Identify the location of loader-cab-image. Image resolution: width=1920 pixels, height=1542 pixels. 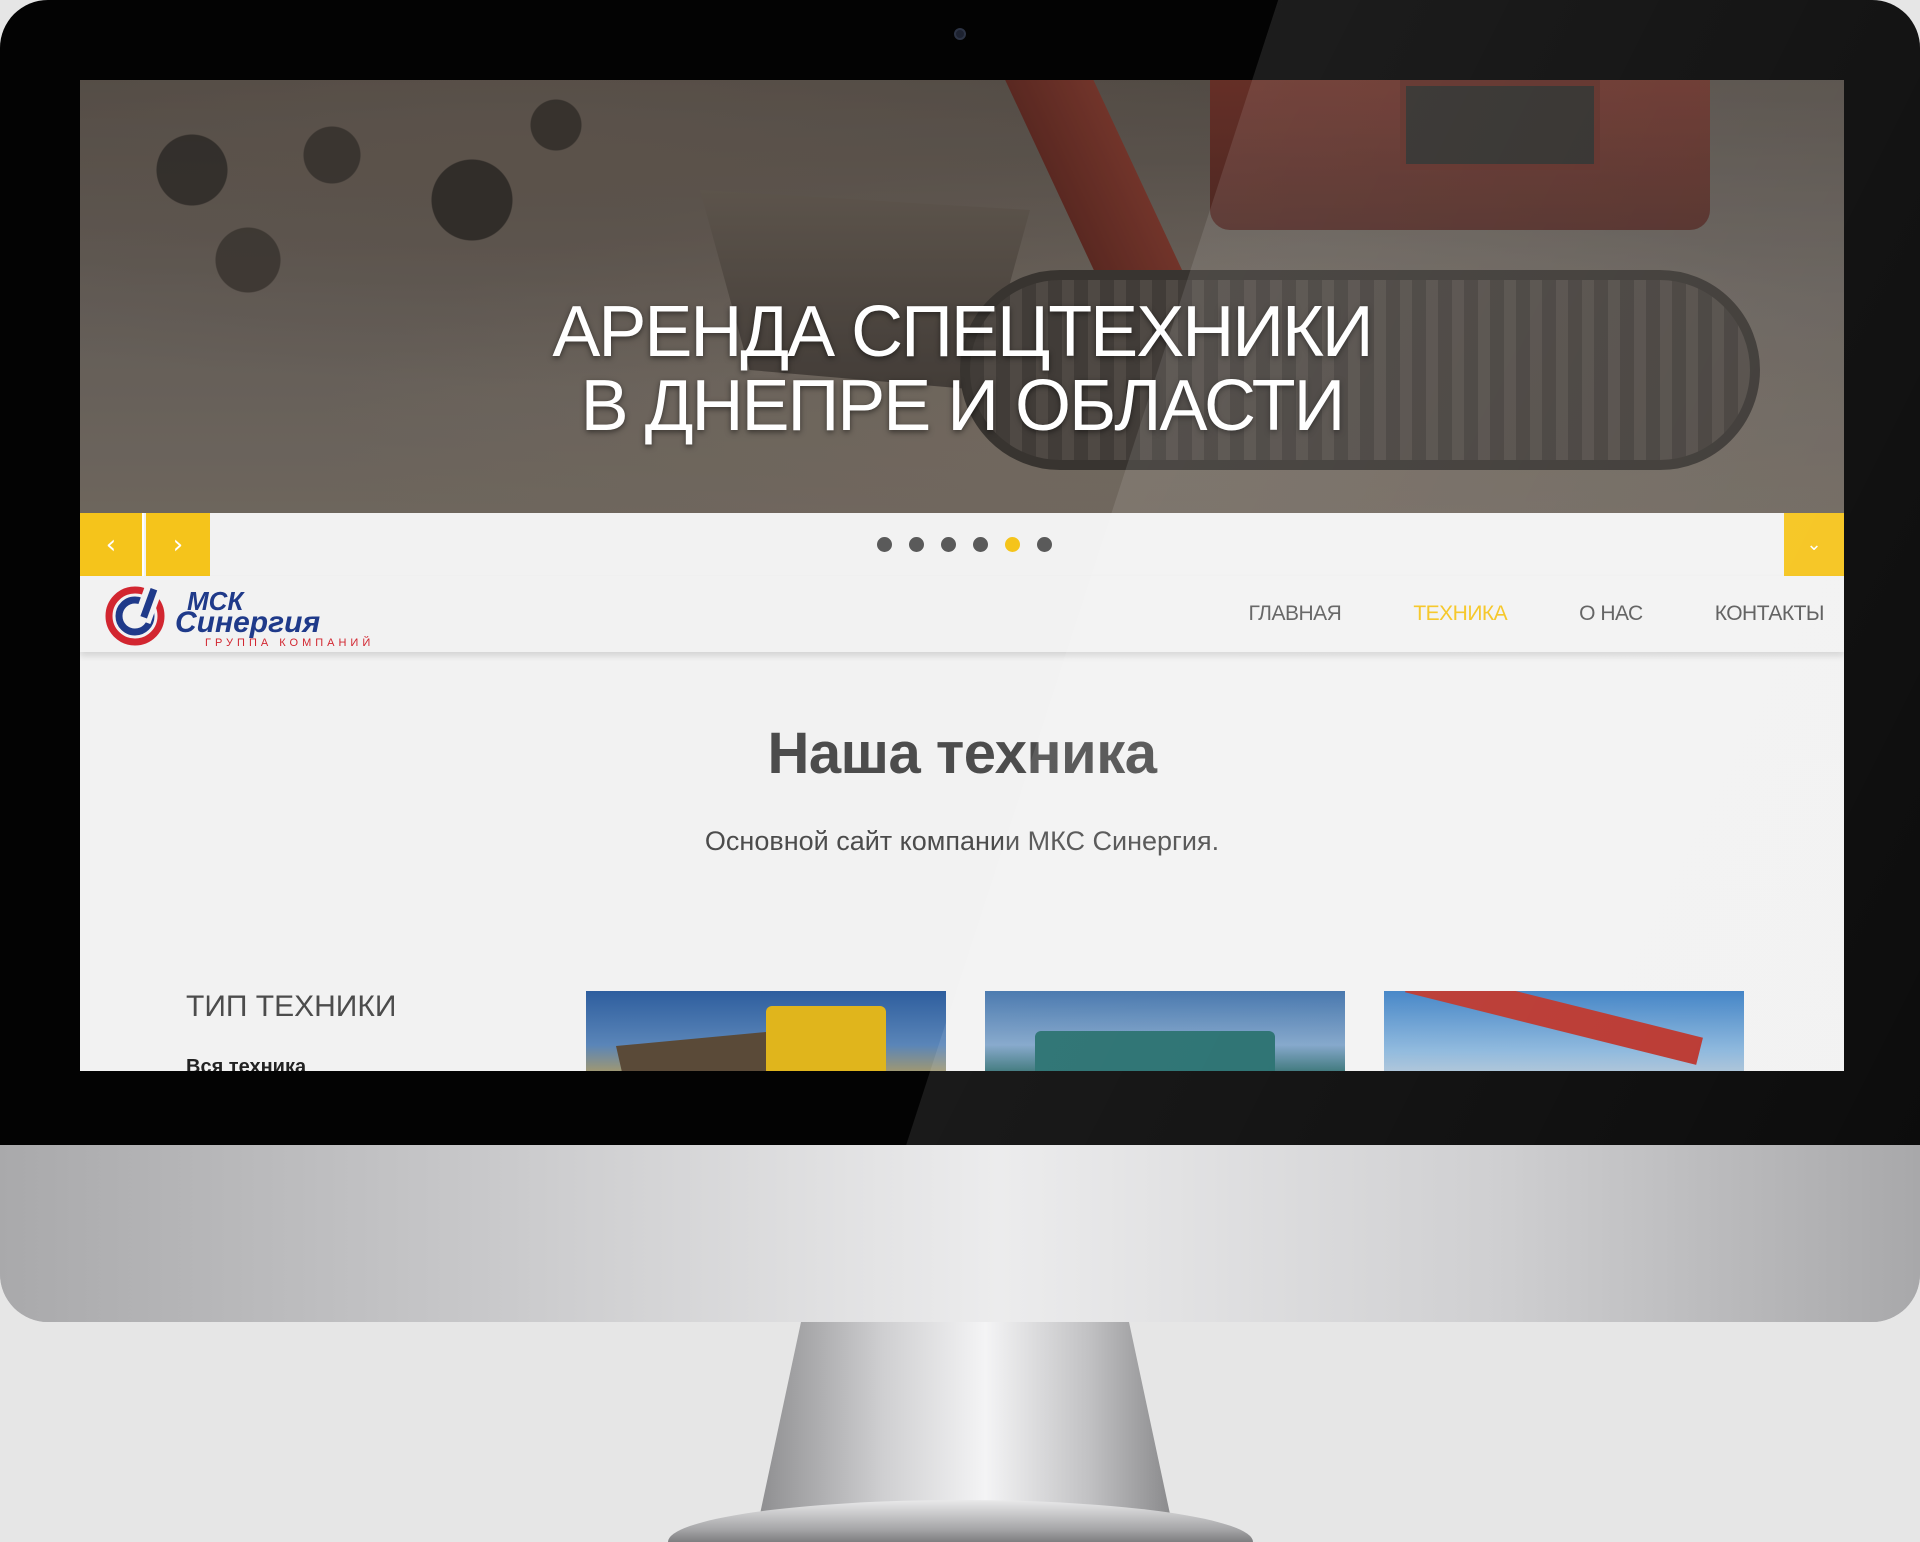
(826, 1038).